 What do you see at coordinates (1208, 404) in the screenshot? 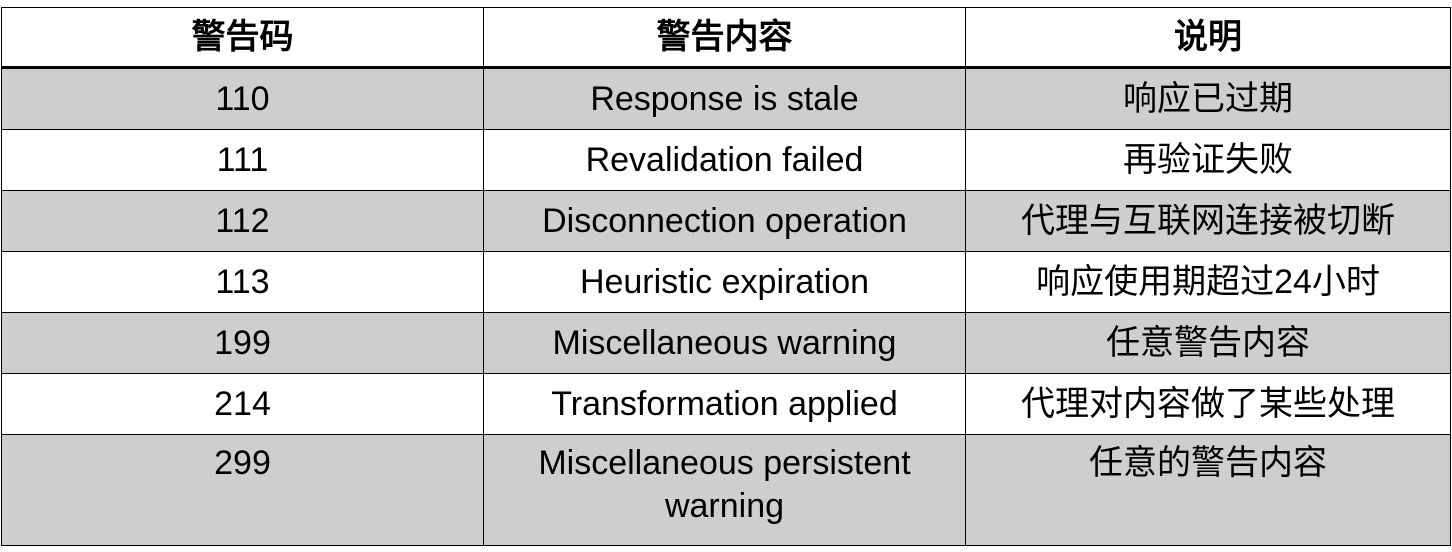
I see `cell-description: 代理对内容做了某些处理` at bounding box center [1208, 404].